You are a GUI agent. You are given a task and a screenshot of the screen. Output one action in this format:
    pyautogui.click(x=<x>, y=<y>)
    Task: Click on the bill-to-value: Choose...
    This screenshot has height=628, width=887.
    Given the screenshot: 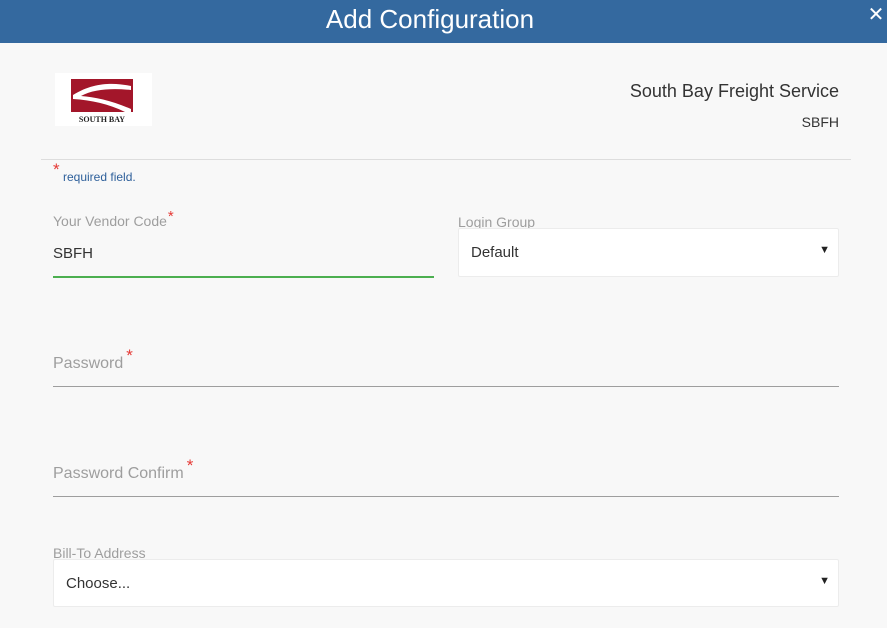 What is the action you would take?
    pyautogui.click(x=98, y=583)
    